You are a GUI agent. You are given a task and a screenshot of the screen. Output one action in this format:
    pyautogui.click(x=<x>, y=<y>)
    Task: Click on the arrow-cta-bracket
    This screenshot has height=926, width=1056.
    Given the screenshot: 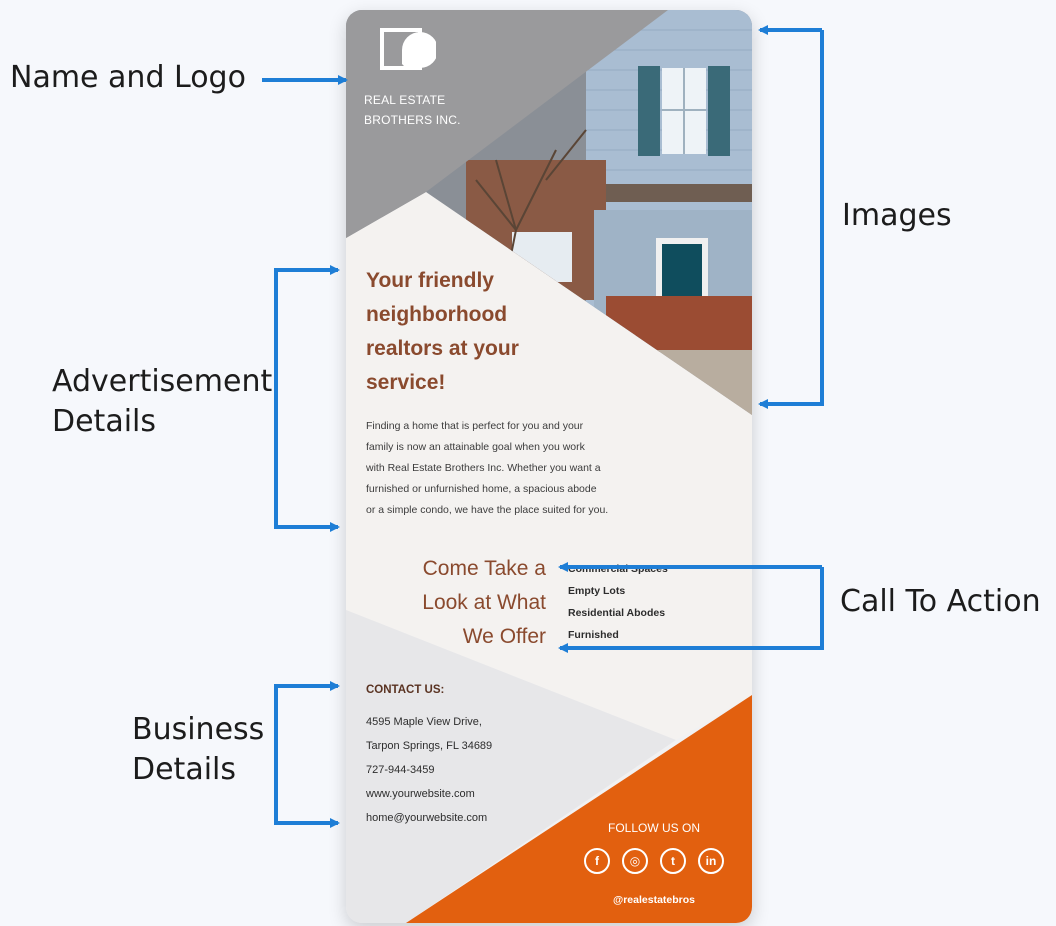 What is the action you would take?
    pyautogui.click(x=691, y=610)
    